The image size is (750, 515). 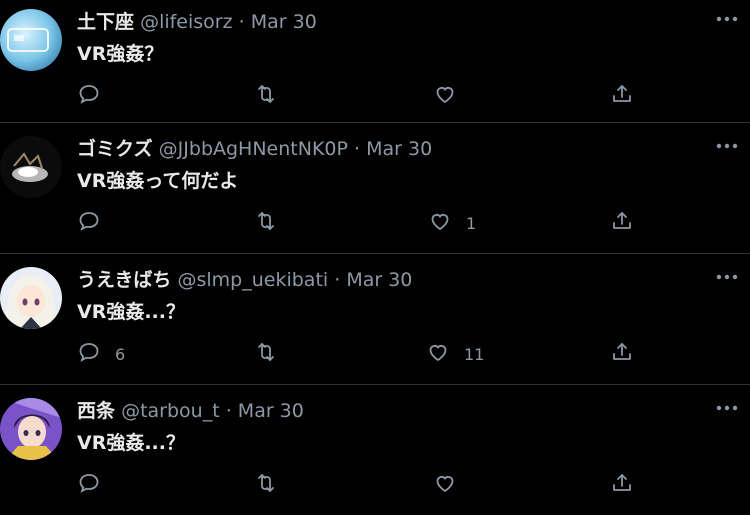 I want to click on user-handle: @slmp_uekibati, so click(x=252, y=280).